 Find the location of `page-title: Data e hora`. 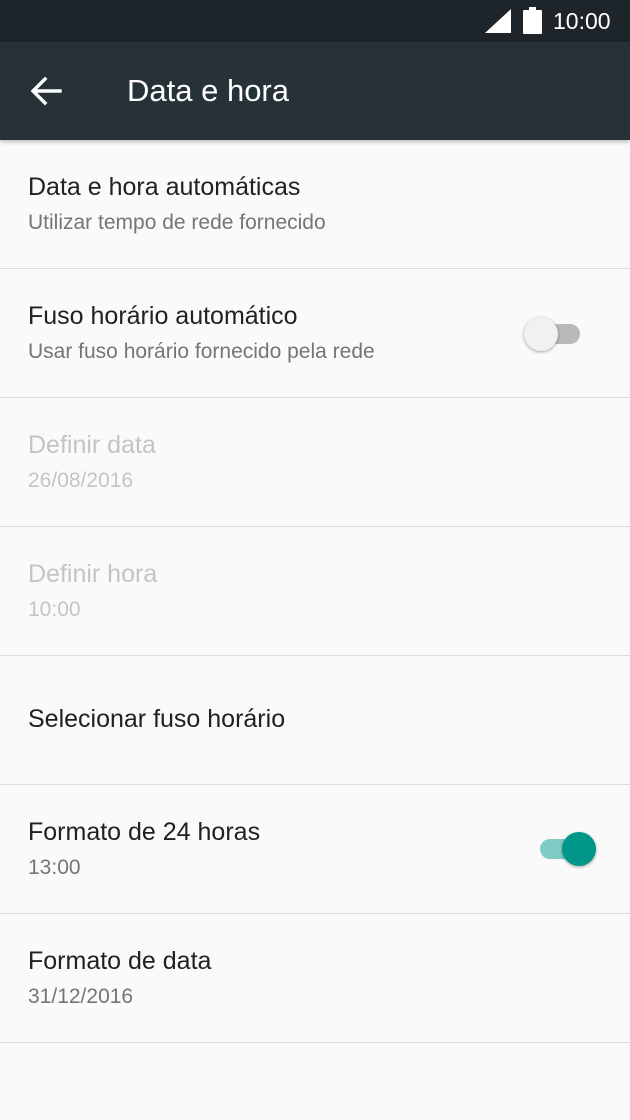

page-title: Data e hora is located at coordinates (208, 90).